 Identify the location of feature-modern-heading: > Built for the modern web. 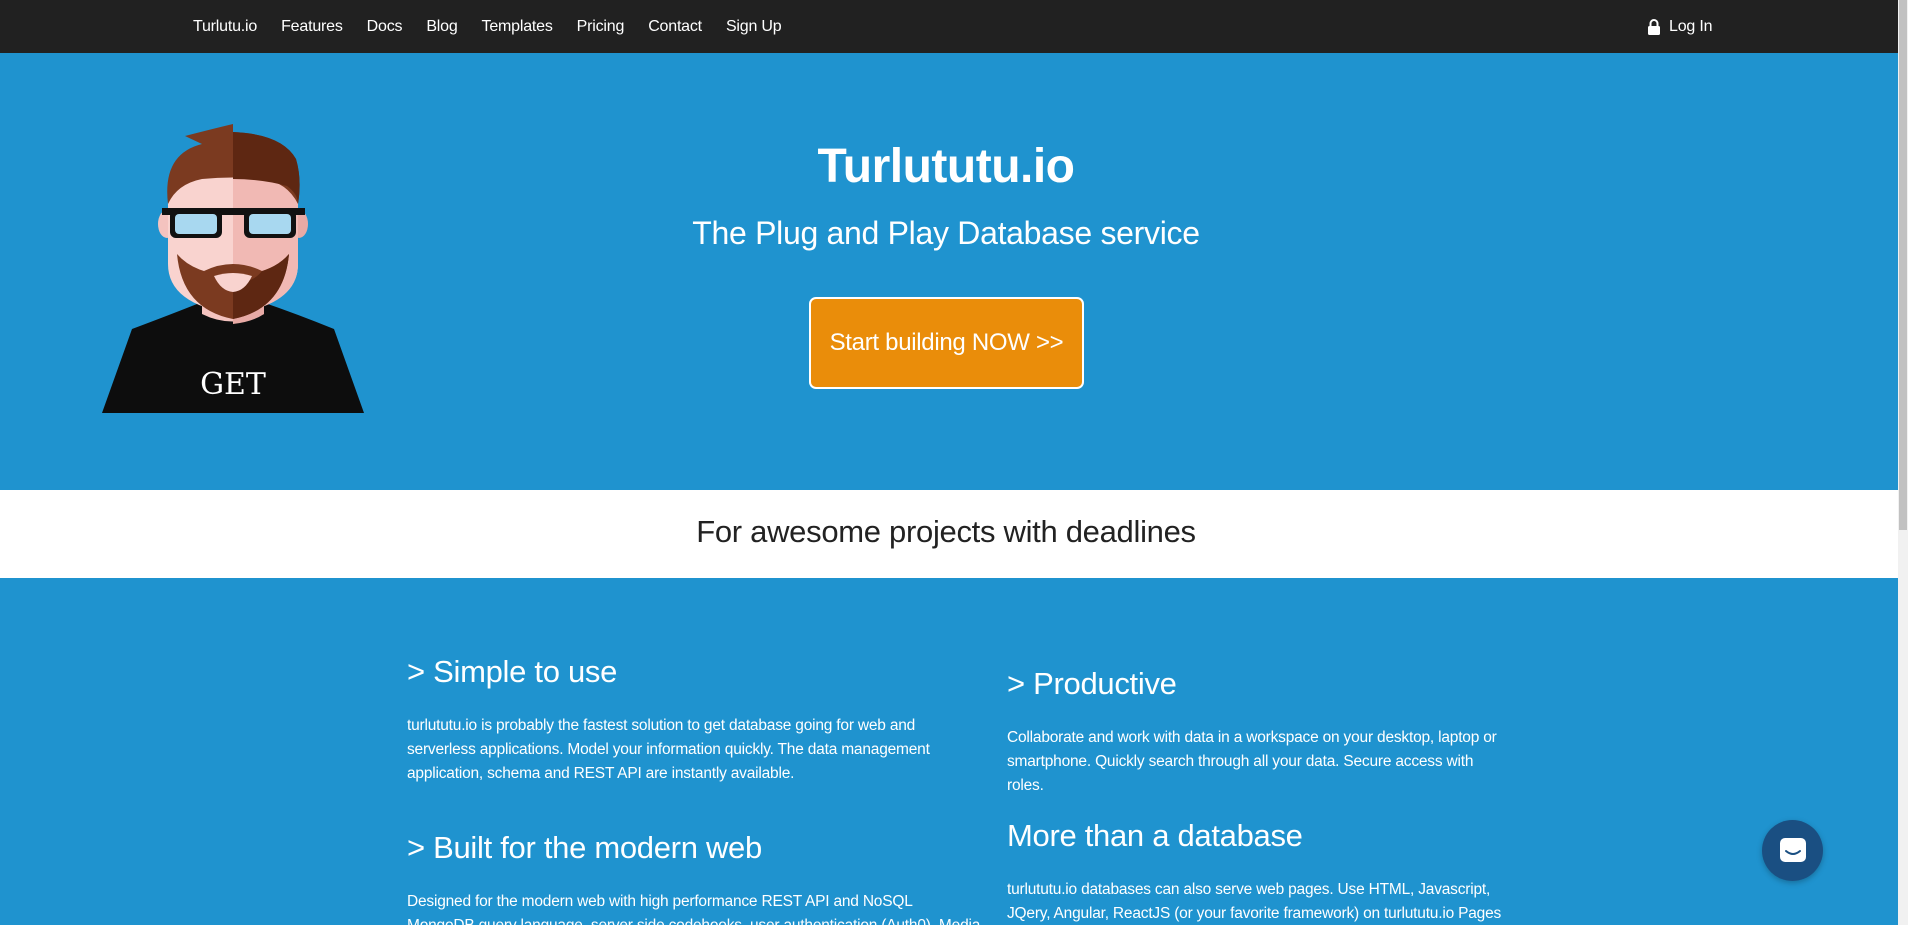
(584, 847).